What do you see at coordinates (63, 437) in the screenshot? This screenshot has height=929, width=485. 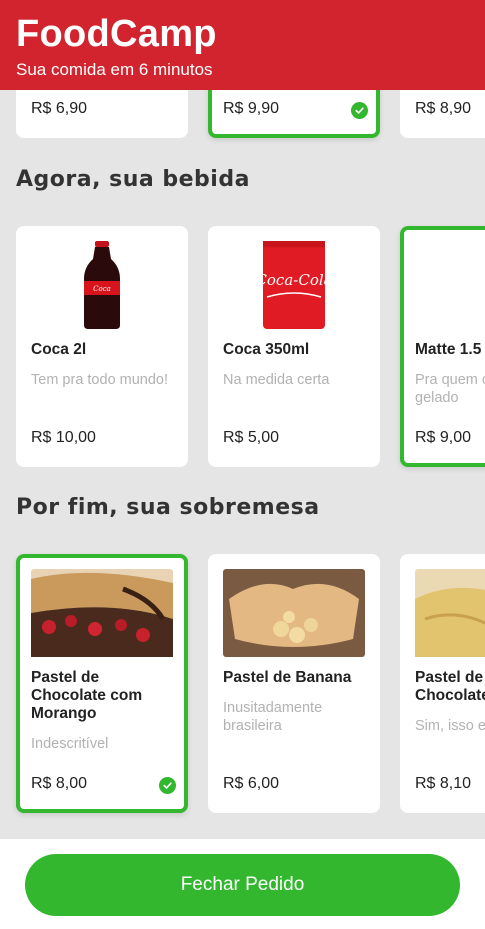 I see `drink-price: R$ 10,00` at bounding box center [63, 437].